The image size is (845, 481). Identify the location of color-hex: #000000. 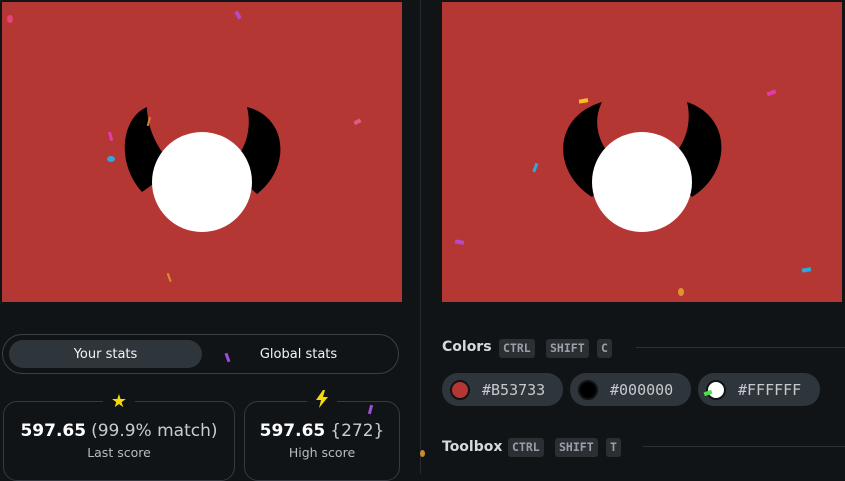
(642, 389).